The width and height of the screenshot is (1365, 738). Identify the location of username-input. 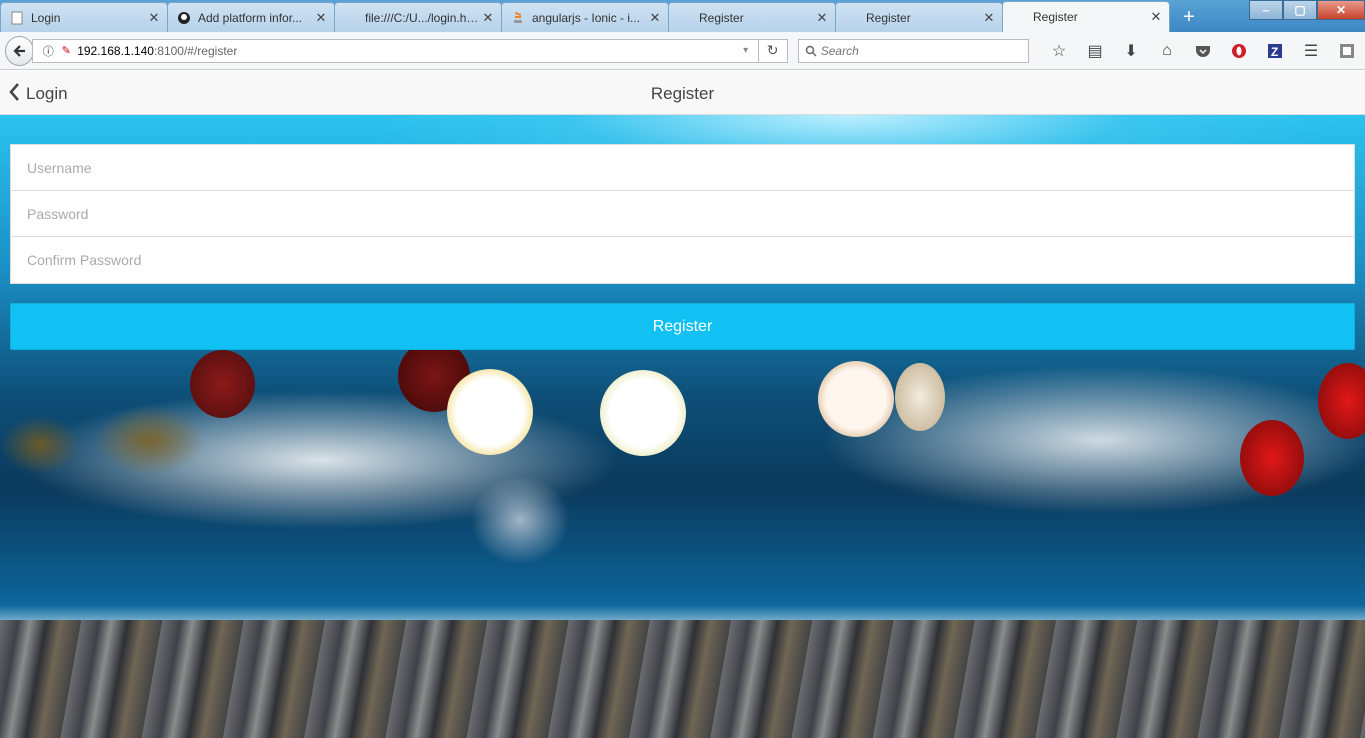
(690, 167).